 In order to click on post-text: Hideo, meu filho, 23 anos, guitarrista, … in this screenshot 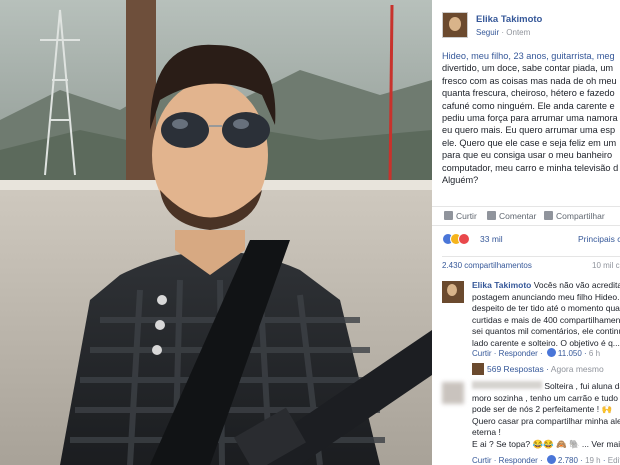, I will do `click(531, 118)`.